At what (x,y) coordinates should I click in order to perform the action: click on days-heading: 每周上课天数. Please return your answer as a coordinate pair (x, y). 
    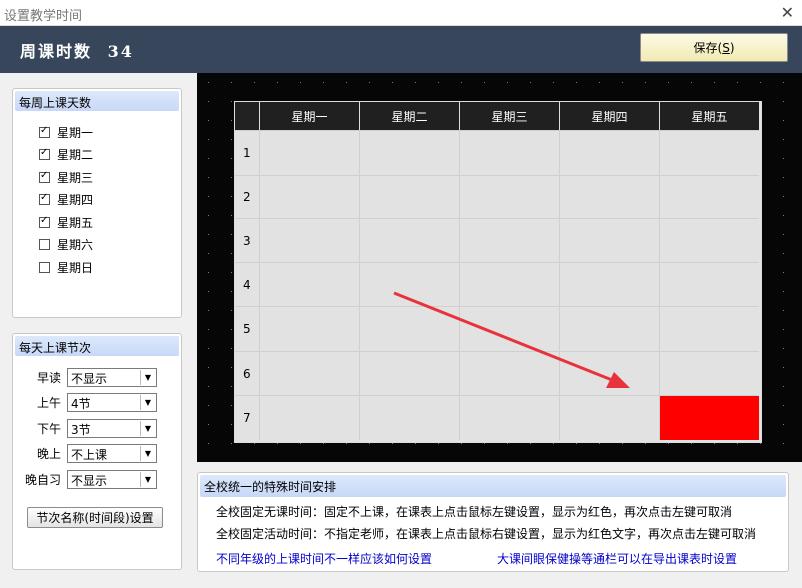
    Looking at the image, I should click on (97, 101).